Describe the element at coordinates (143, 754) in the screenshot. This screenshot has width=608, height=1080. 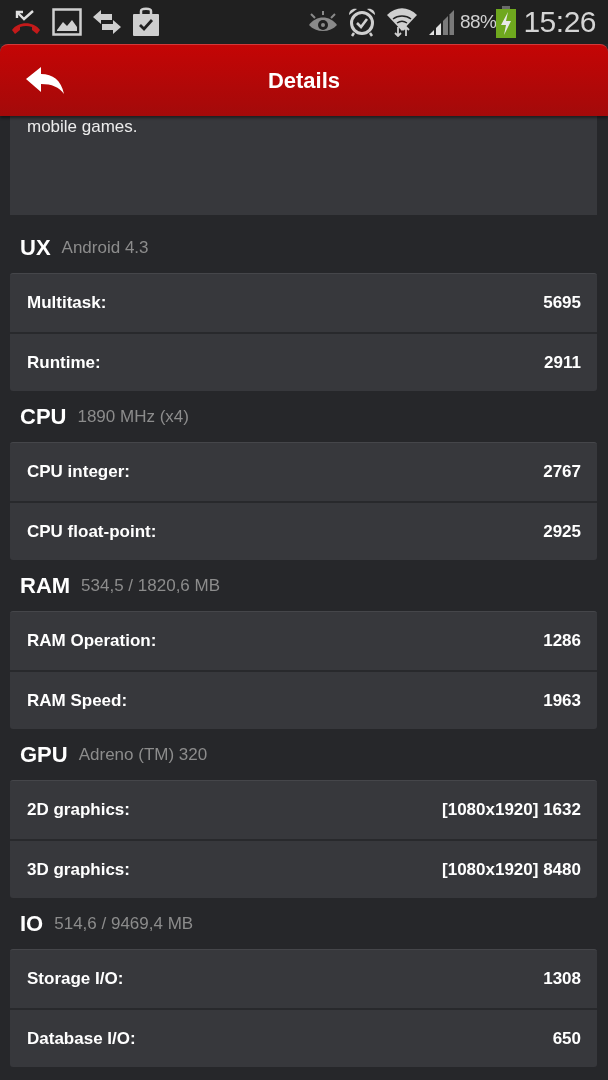
I see `section-subtitle: Adreno (TM) 320` at that location.